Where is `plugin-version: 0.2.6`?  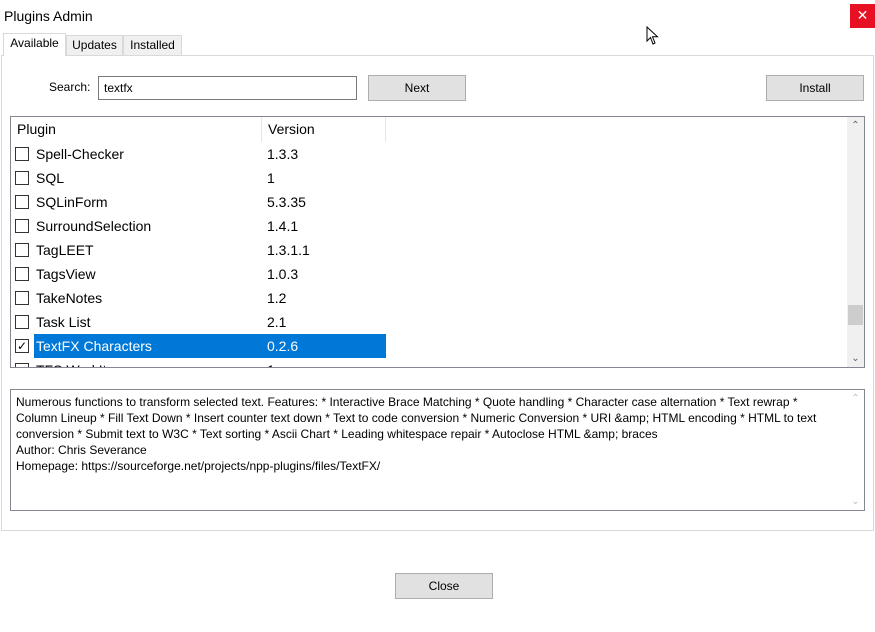 plugin-version: 0.2.6 is located at coordinates (324, 346).